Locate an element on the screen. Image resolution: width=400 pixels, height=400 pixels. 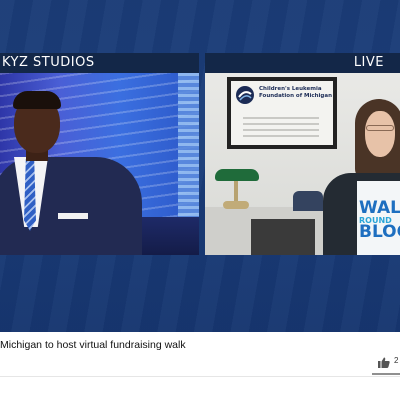
desk-lamp-stem is located at coordinates (236, 192).